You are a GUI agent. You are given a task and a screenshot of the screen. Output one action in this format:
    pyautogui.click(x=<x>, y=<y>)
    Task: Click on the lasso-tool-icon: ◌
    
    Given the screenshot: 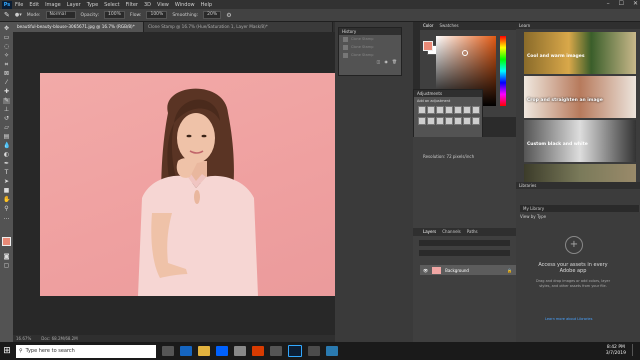 What is the action you would take?
    pyautogui.click(x=6, y=47)
    